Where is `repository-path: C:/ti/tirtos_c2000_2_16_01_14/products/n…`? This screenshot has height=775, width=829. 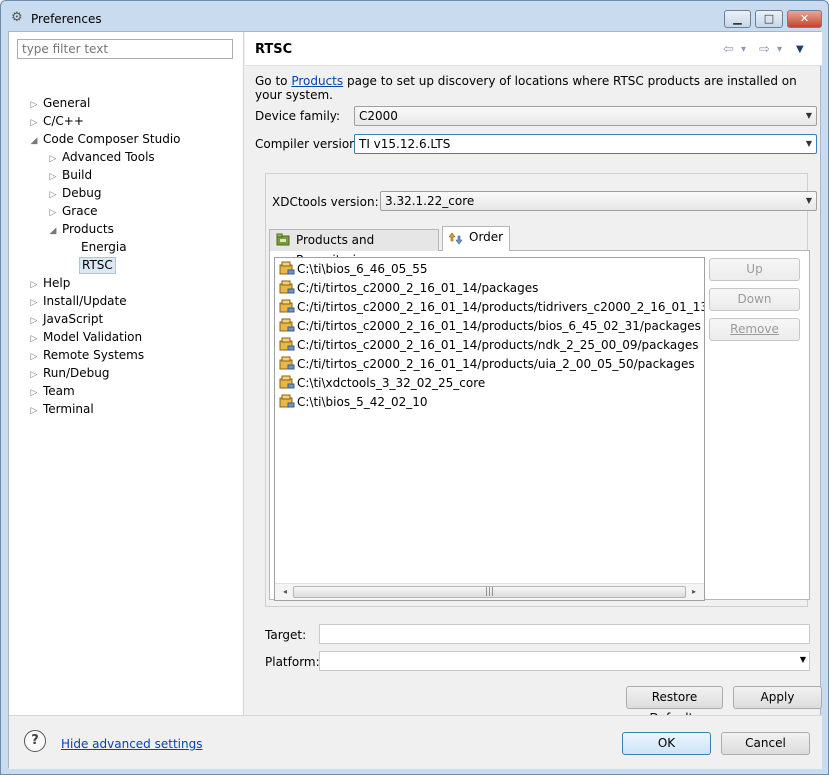 repository-path: C:/ti/tirtos_c2000_2_16_01_14/products/n… is located at coordinates (498, 345).